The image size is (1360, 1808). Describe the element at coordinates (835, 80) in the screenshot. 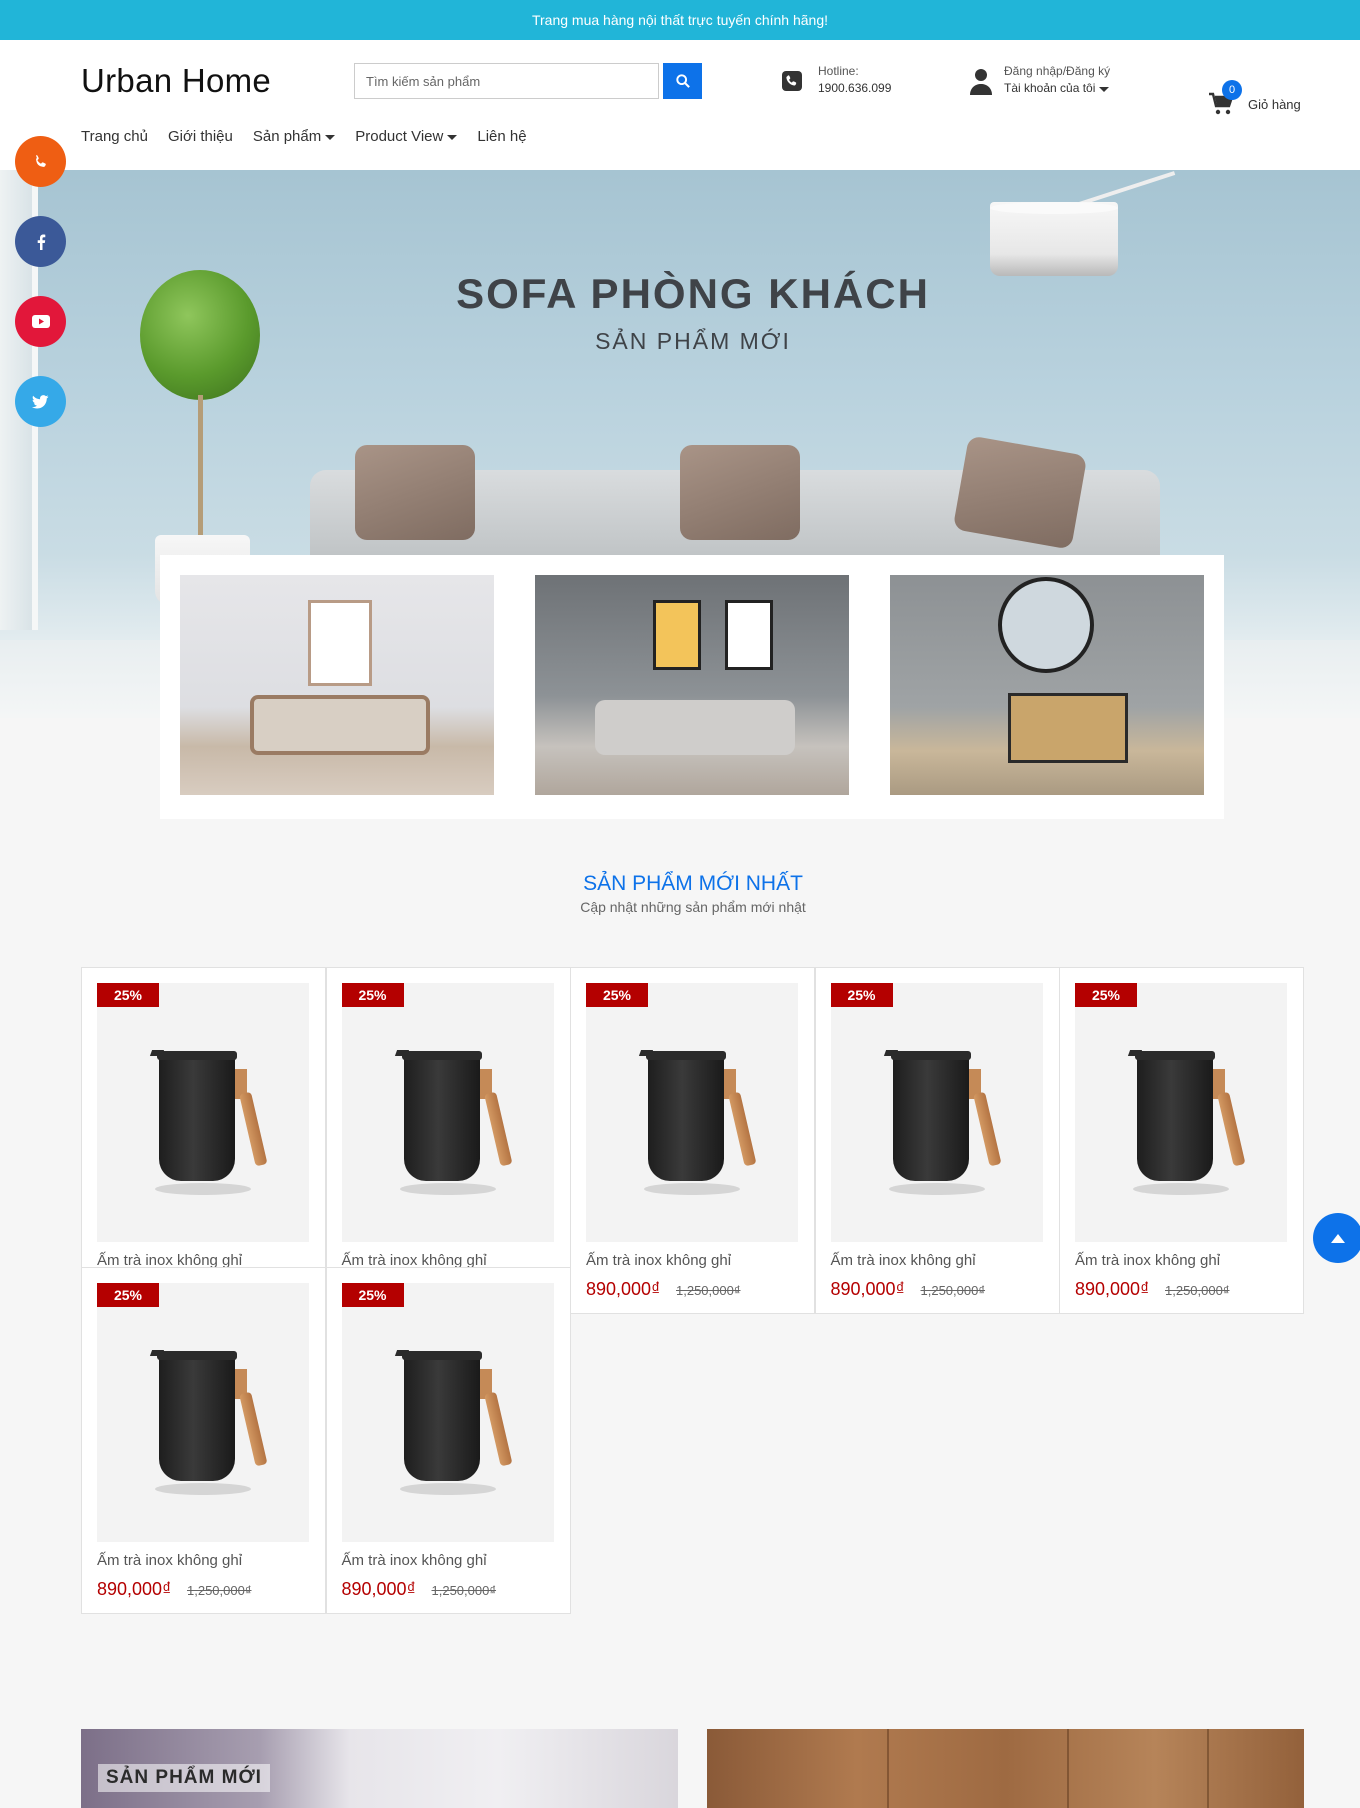

I see `hotline: Hotline: 1900.636.099` at that location.